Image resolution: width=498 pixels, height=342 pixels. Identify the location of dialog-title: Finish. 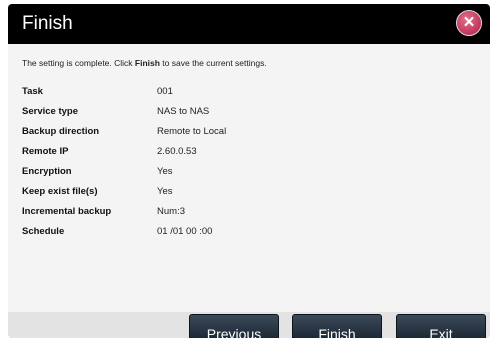
(47, 23).